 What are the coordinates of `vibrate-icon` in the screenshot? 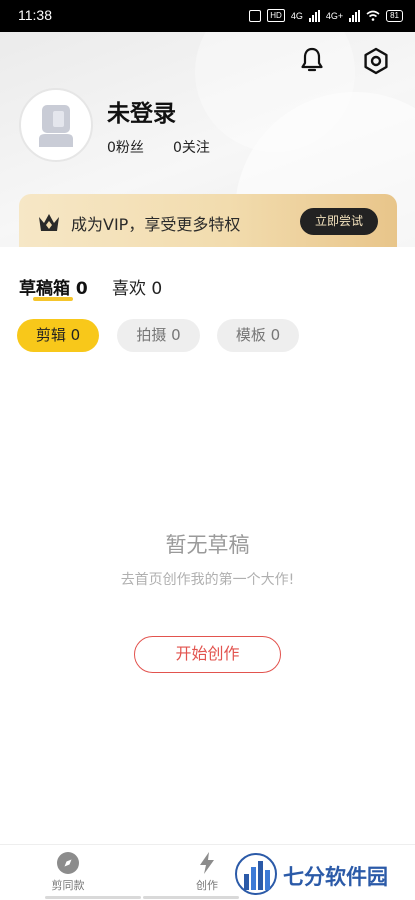 It's located at (255, 15).